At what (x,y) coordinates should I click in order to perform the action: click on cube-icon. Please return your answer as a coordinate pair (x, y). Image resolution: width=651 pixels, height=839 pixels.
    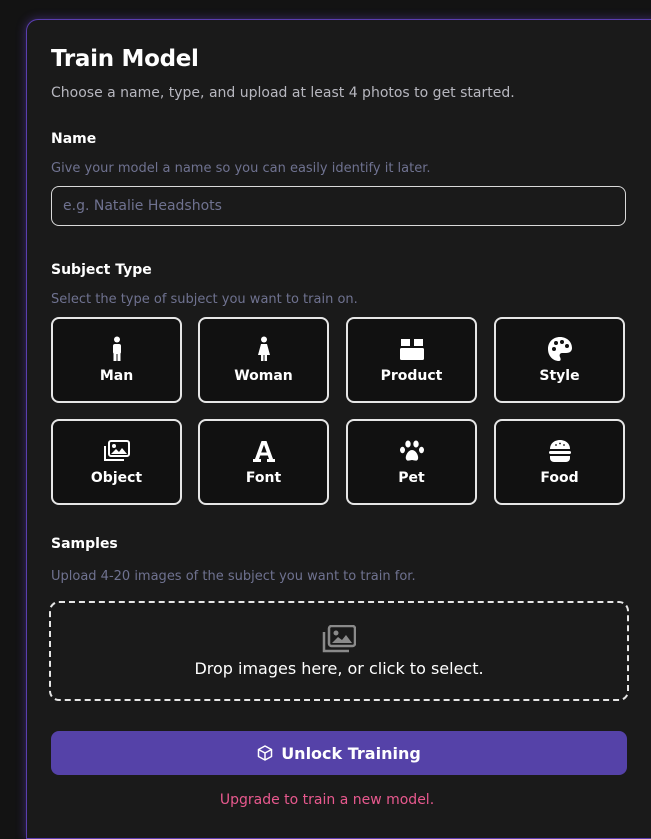
    Looking at the image, I should click on (265, 753).